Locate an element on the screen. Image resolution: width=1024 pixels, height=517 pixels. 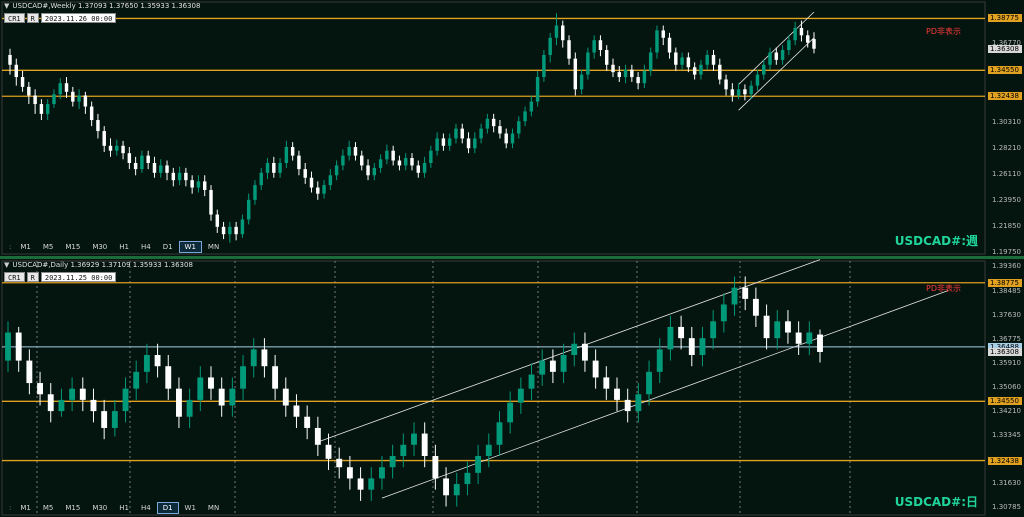
level-price-tag: 1.32438 is located at coordinates (1005, 460).